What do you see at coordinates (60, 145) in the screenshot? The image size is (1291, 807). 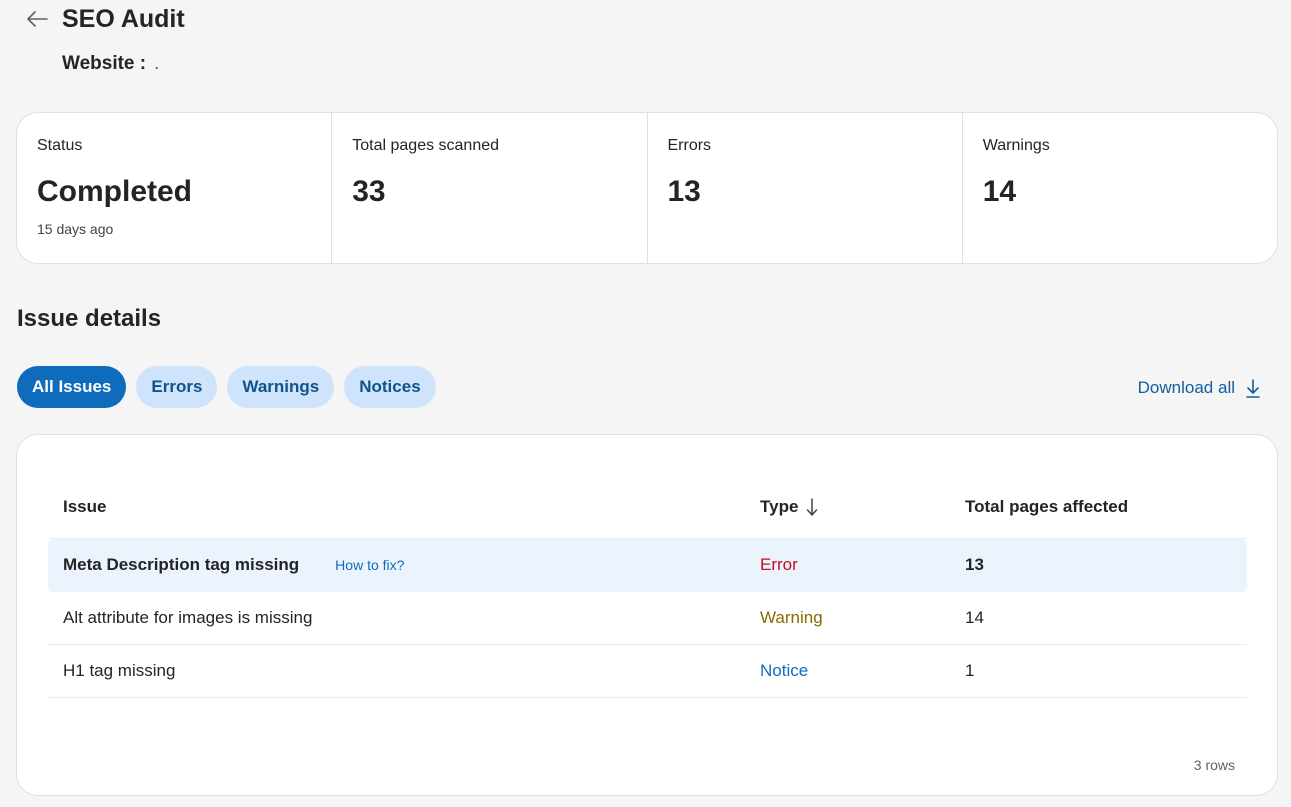 I see `stat-label: Status` at bounding box center [60, 145].